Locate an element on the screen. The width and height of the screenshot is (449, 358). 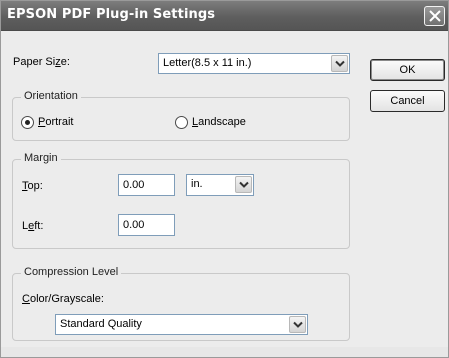
ok-button-label: OK is located at coordinates (407, 70).